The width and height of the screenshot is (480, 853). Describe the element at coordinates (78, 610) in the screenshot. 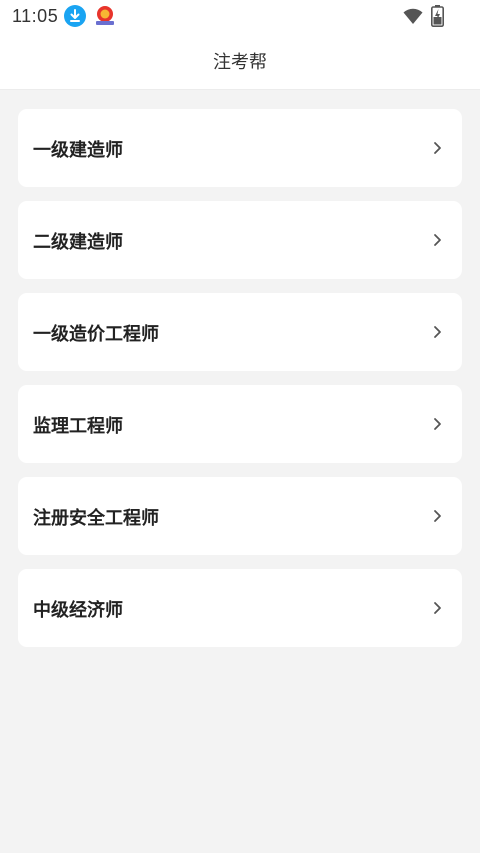

I see `exam-item-label: 中级经济师` at that location.